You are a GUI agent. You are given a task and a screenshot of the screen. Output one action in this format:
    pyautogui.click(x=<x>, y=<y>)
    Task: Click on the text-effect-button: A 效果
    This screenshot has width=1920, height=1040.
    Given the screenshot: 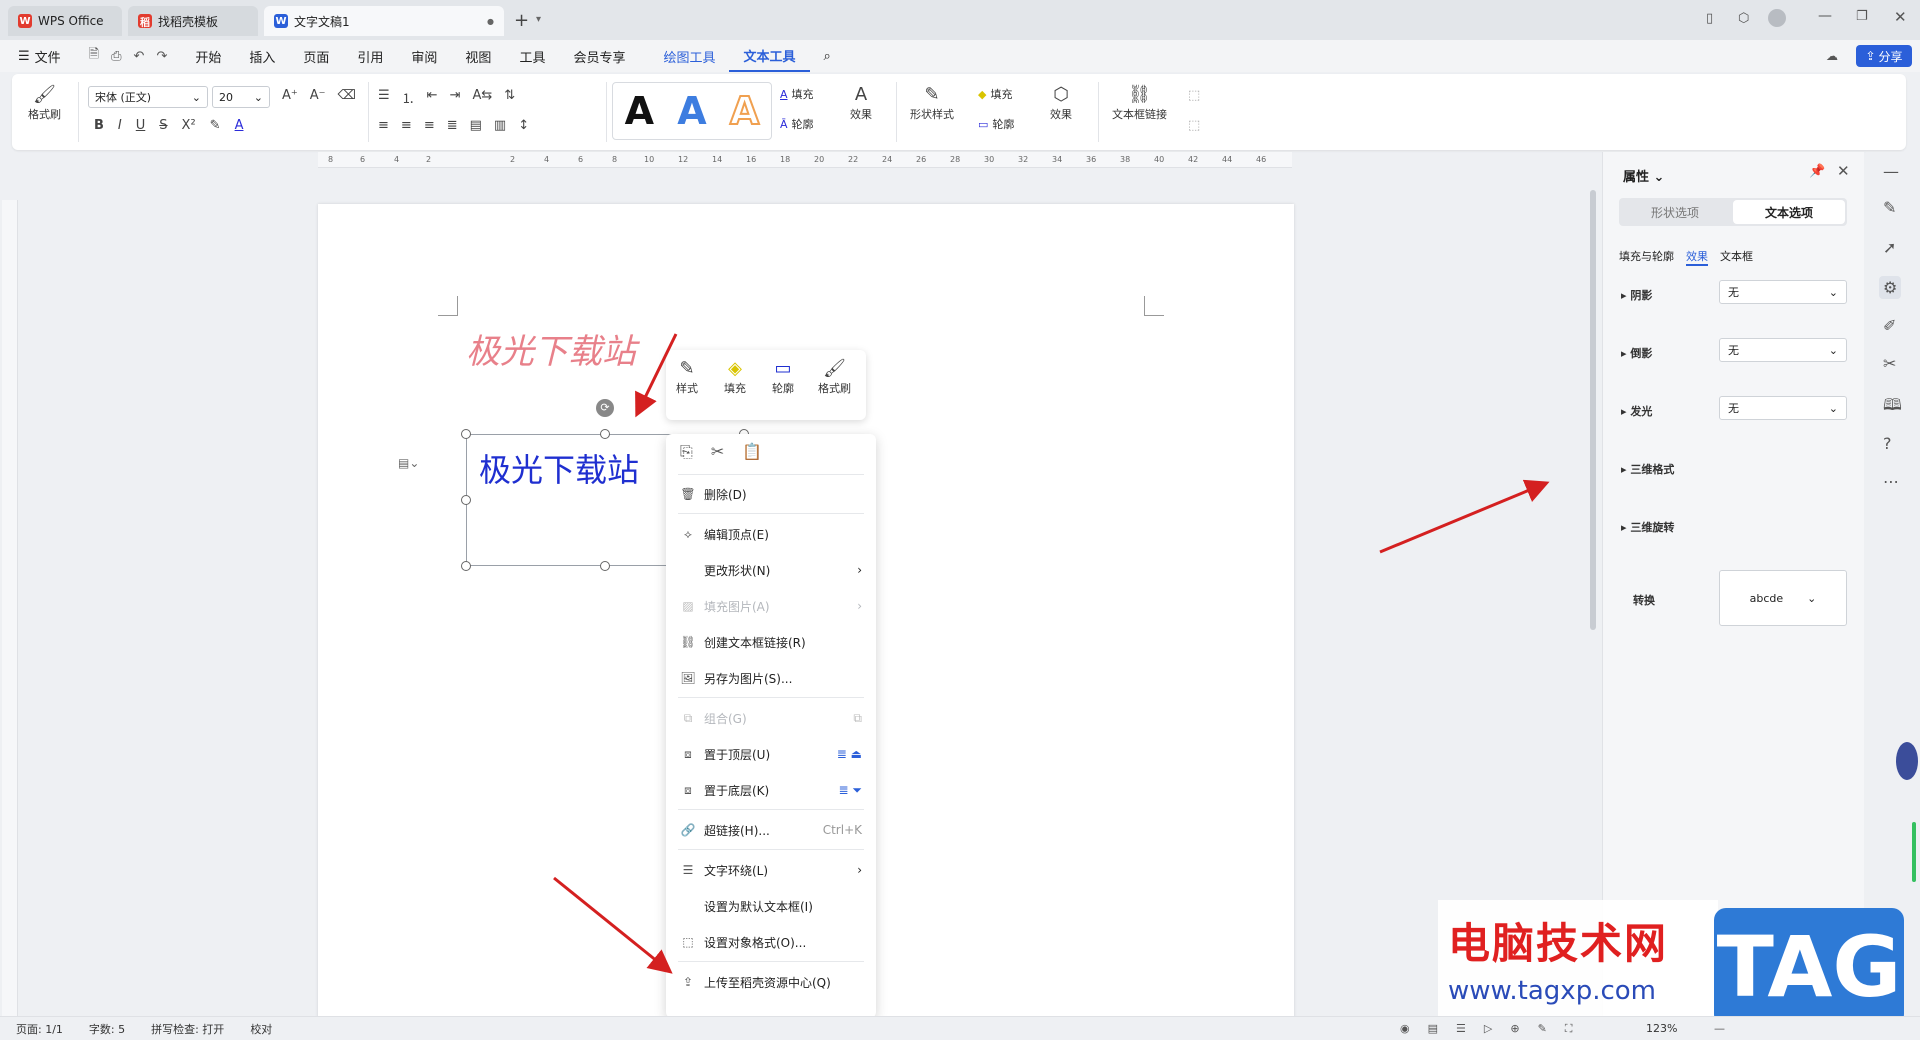 What is the action you would take?
    pyautogui.click(x=861, y=103)
    